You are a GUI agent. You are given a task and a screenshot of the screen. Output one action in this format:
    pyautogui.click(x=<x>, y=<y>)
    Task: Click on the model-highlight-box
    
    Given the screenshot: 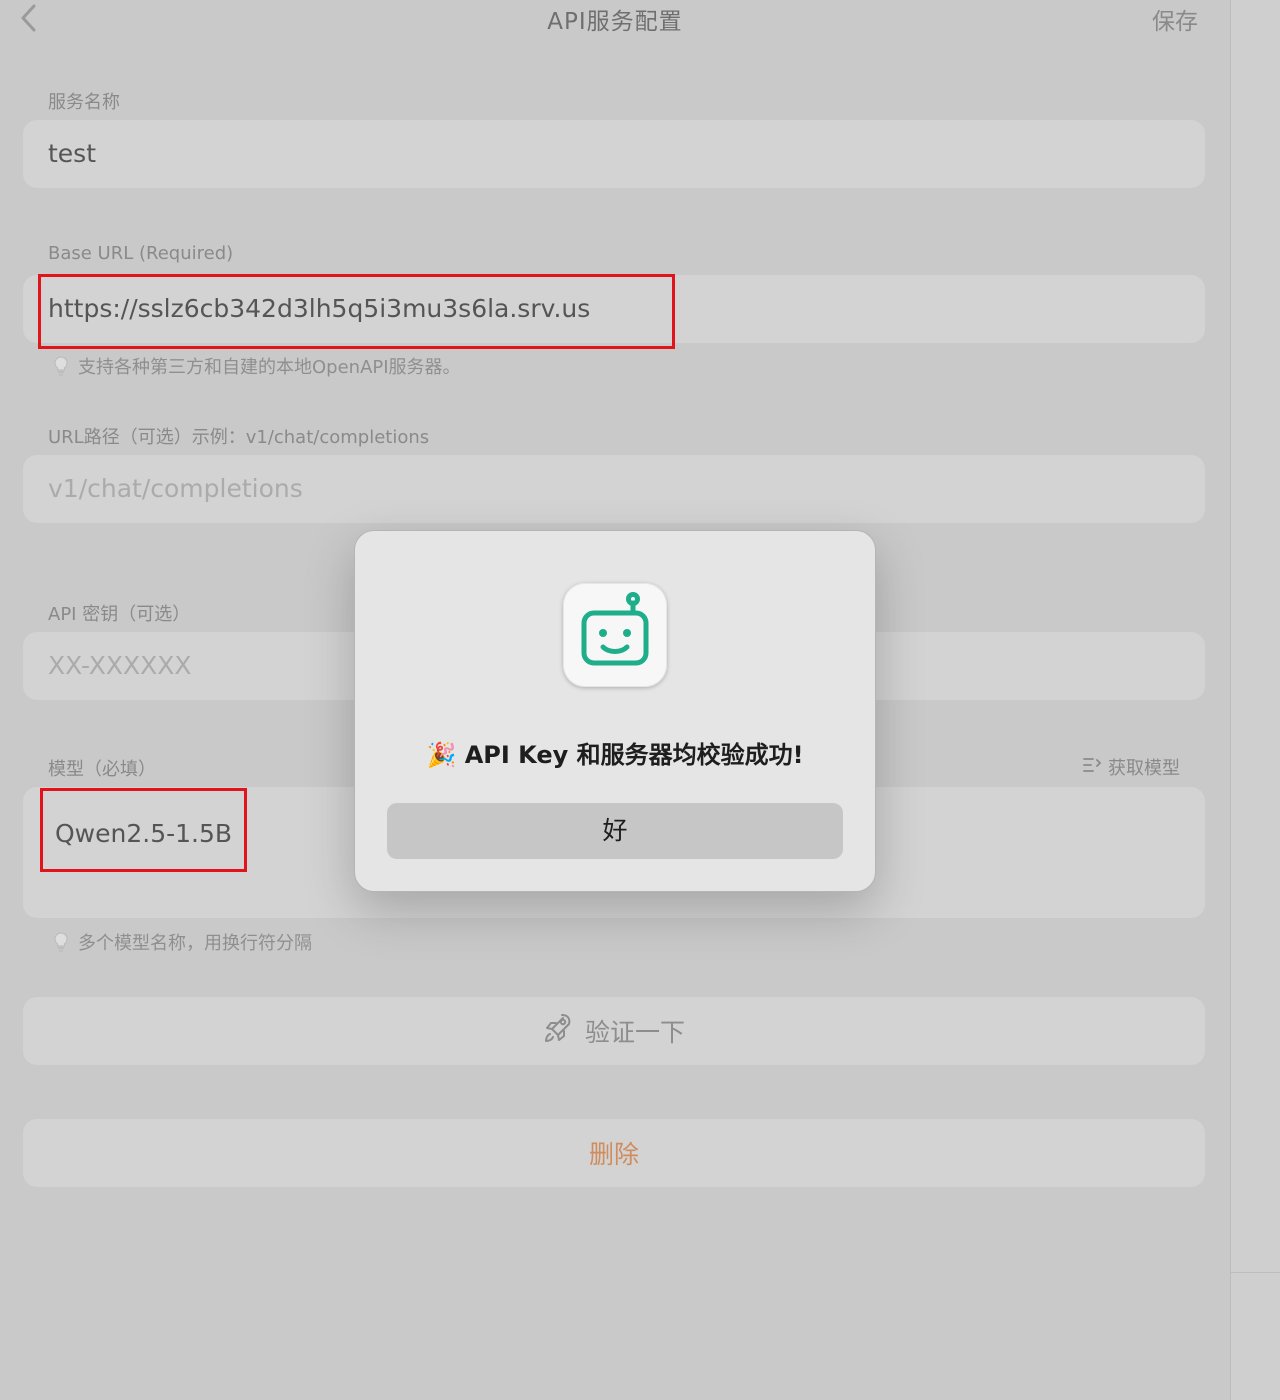 What is the action you would take?
    pyautogui.click(x=143, y=830)
    